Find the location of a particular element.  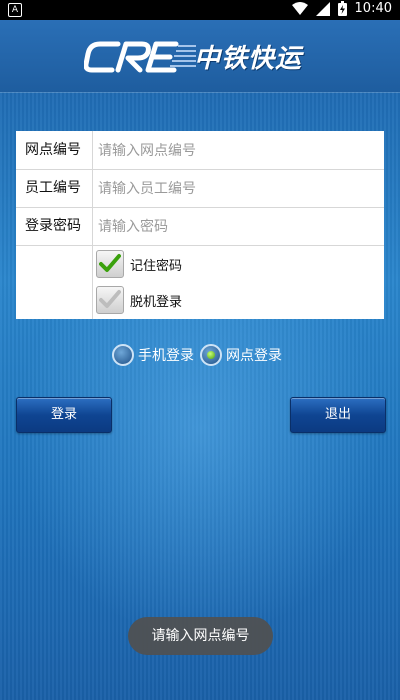

password-label: 登录密码 is located at coordinates (53, 226).